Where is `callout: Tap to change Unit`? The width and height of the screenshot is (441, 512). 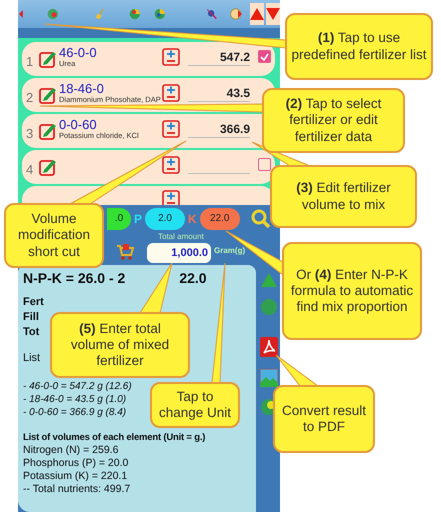
callout: Tap to change Unit is located at coordinates (195, 405).